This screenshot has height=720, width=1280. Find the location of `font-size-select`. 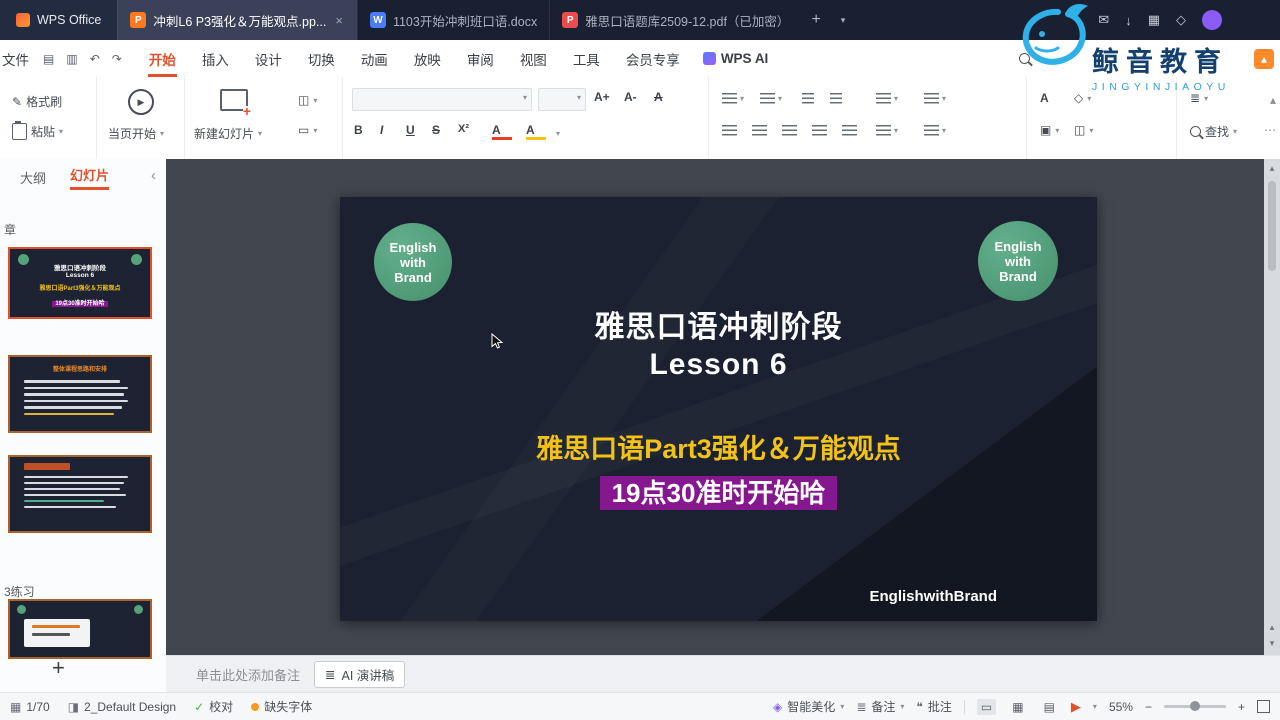

font-size-select is located at coordinates (562, 99).